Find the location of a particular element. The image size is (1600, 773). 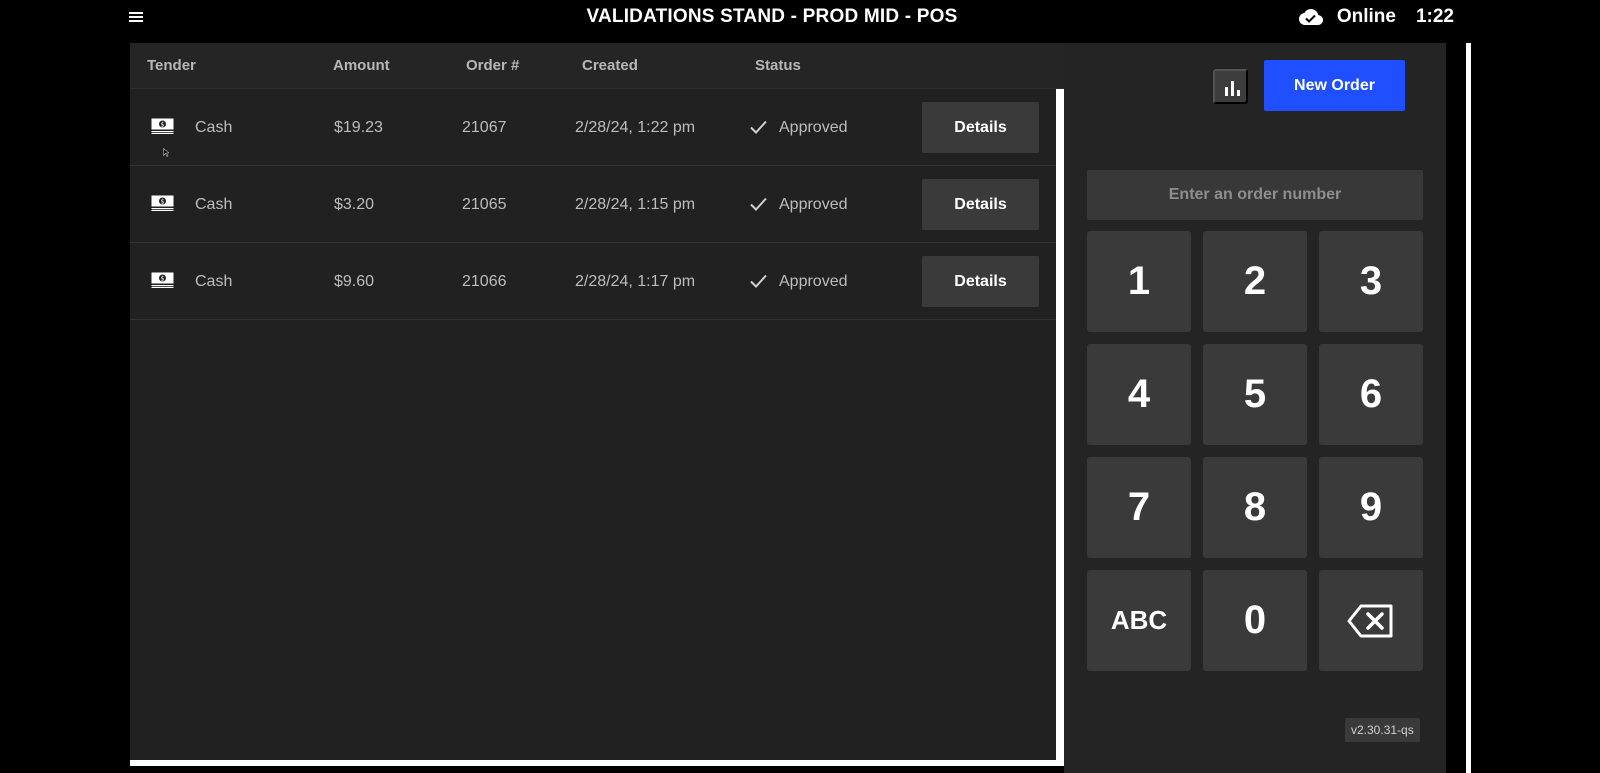

column-header-tender: Tender is located at coordinates (171, 65).